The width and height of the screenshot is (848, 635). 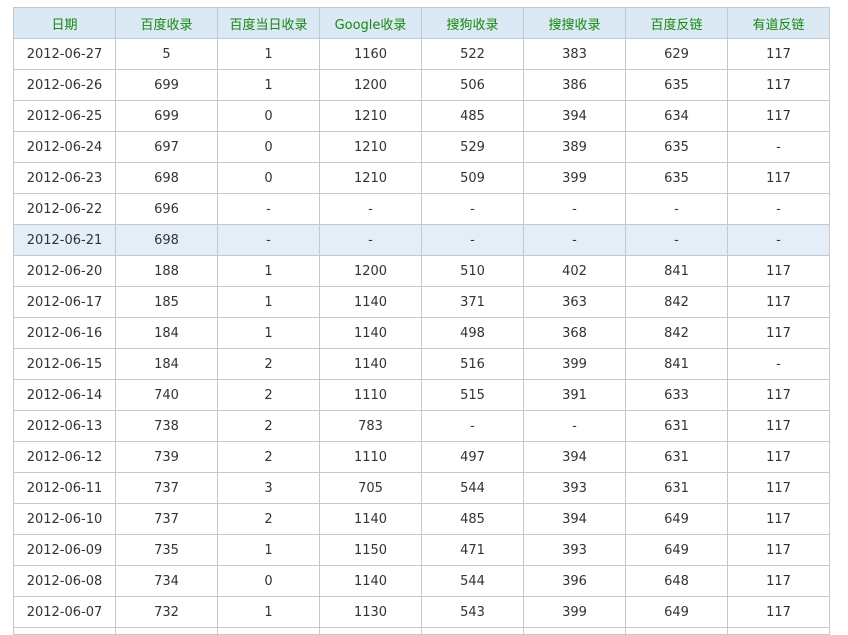 I want to click on table-row: 2012-06-25 699 0 1210 485 394 634 117, so click(x=421, y=116).